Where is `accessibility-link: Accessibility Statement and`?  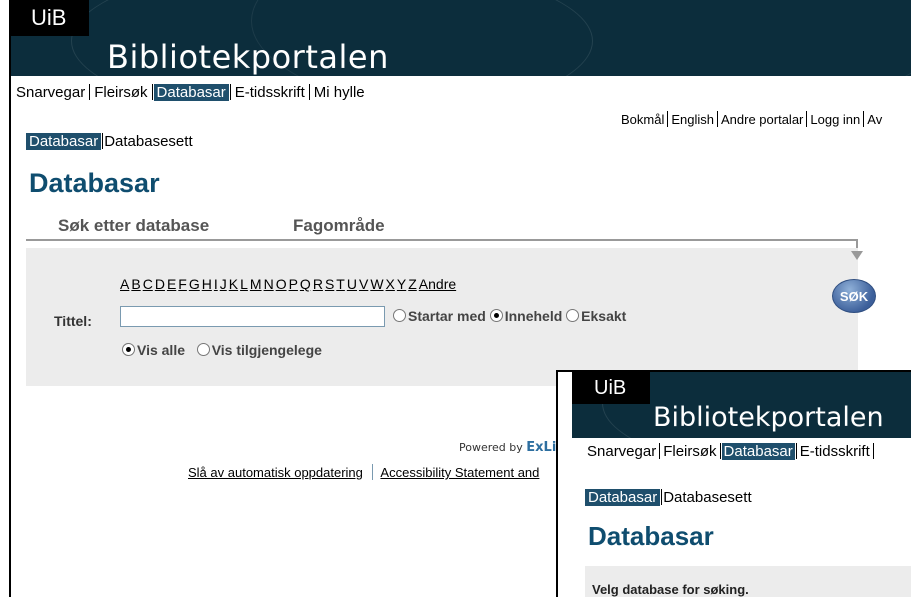
accessibility-link: Accessibility Statement and is located at coordinates (459, 472).